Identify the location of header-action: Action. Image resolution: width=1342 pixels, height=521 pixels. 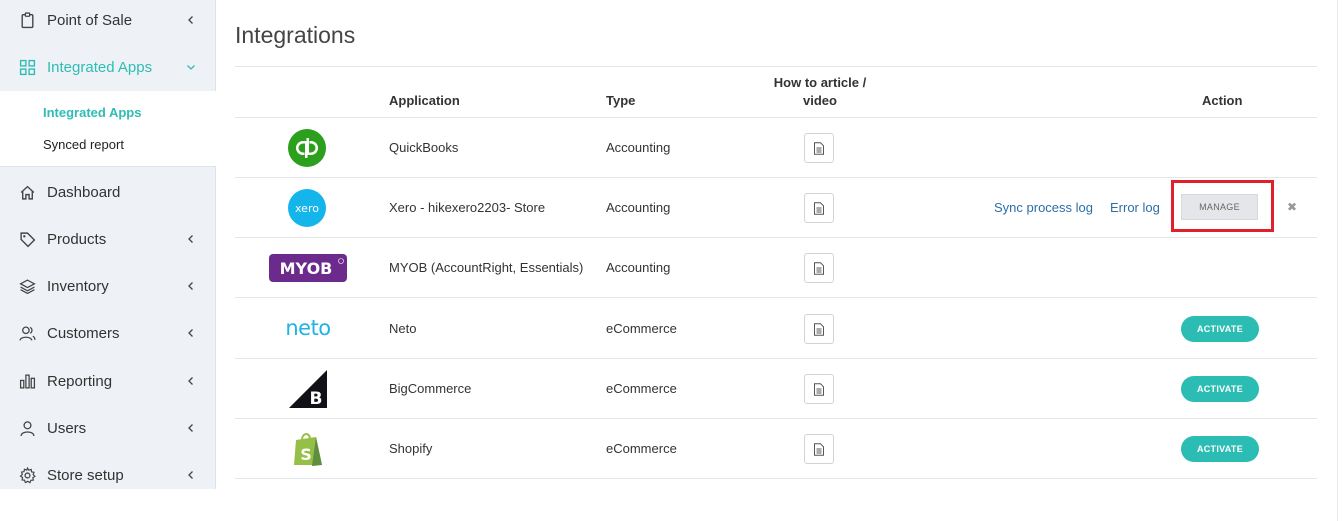
(1222, 100).